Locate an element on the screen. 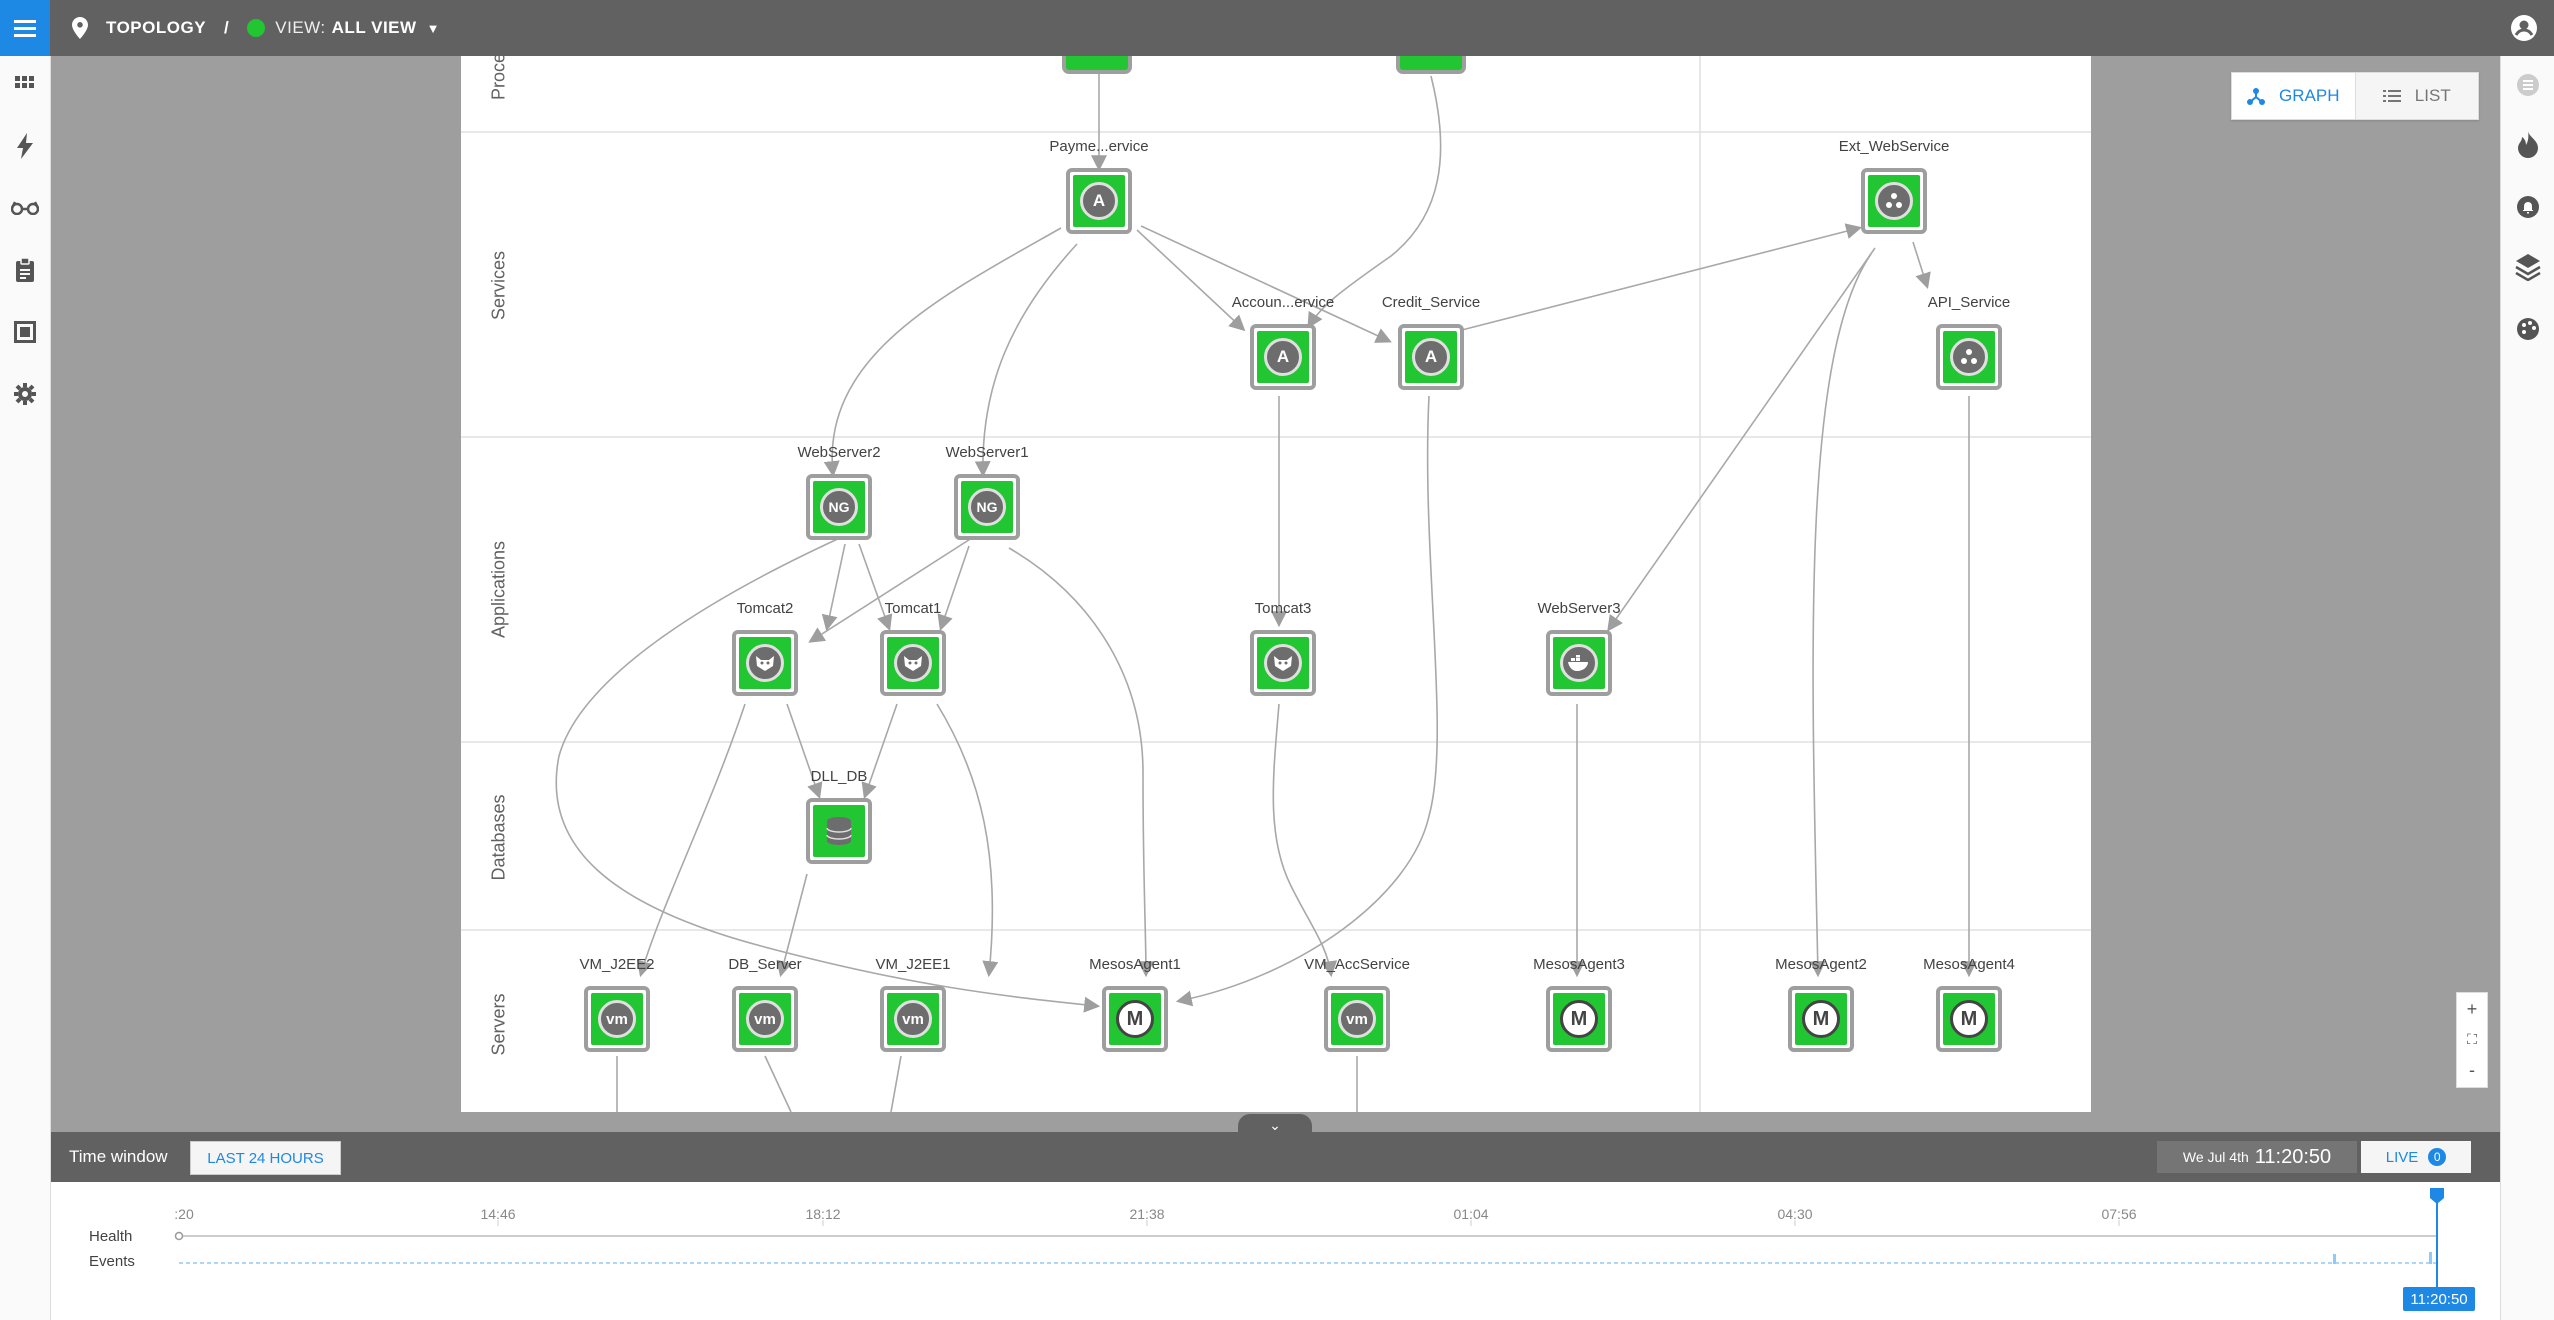 This screenshot has height=1320, width=2554. node-label: VM_J2EE1 is located at coordinates (913, 964).